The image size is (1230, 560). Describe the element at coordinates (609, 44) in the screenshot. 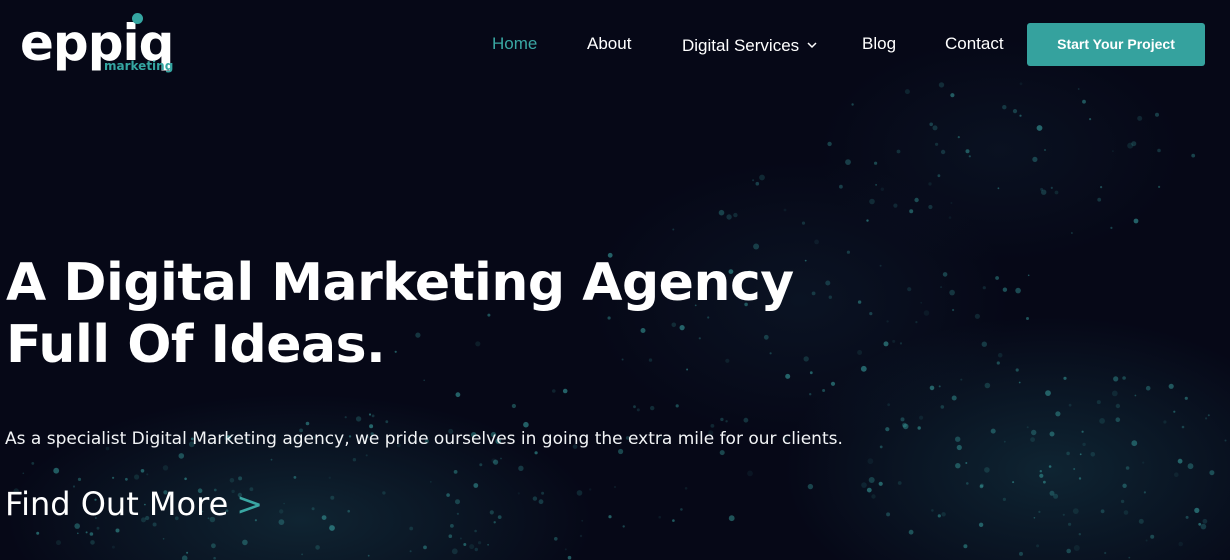

I see `nav-item-about: About` at that location.